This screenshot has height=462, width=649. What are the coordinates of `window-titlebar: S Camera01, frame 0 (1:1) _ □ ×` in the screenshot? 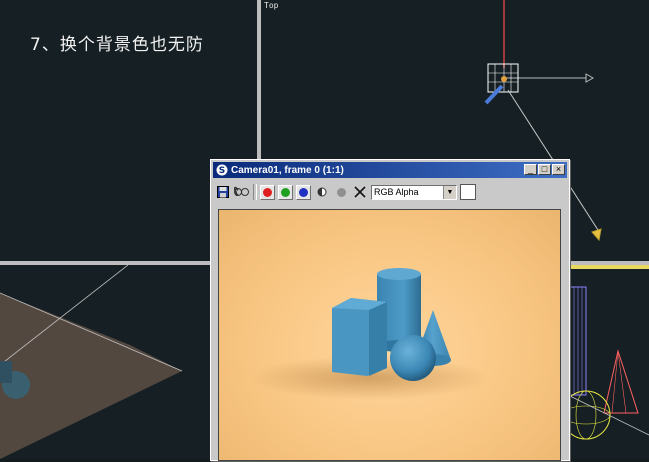 It's located at (390, 170).